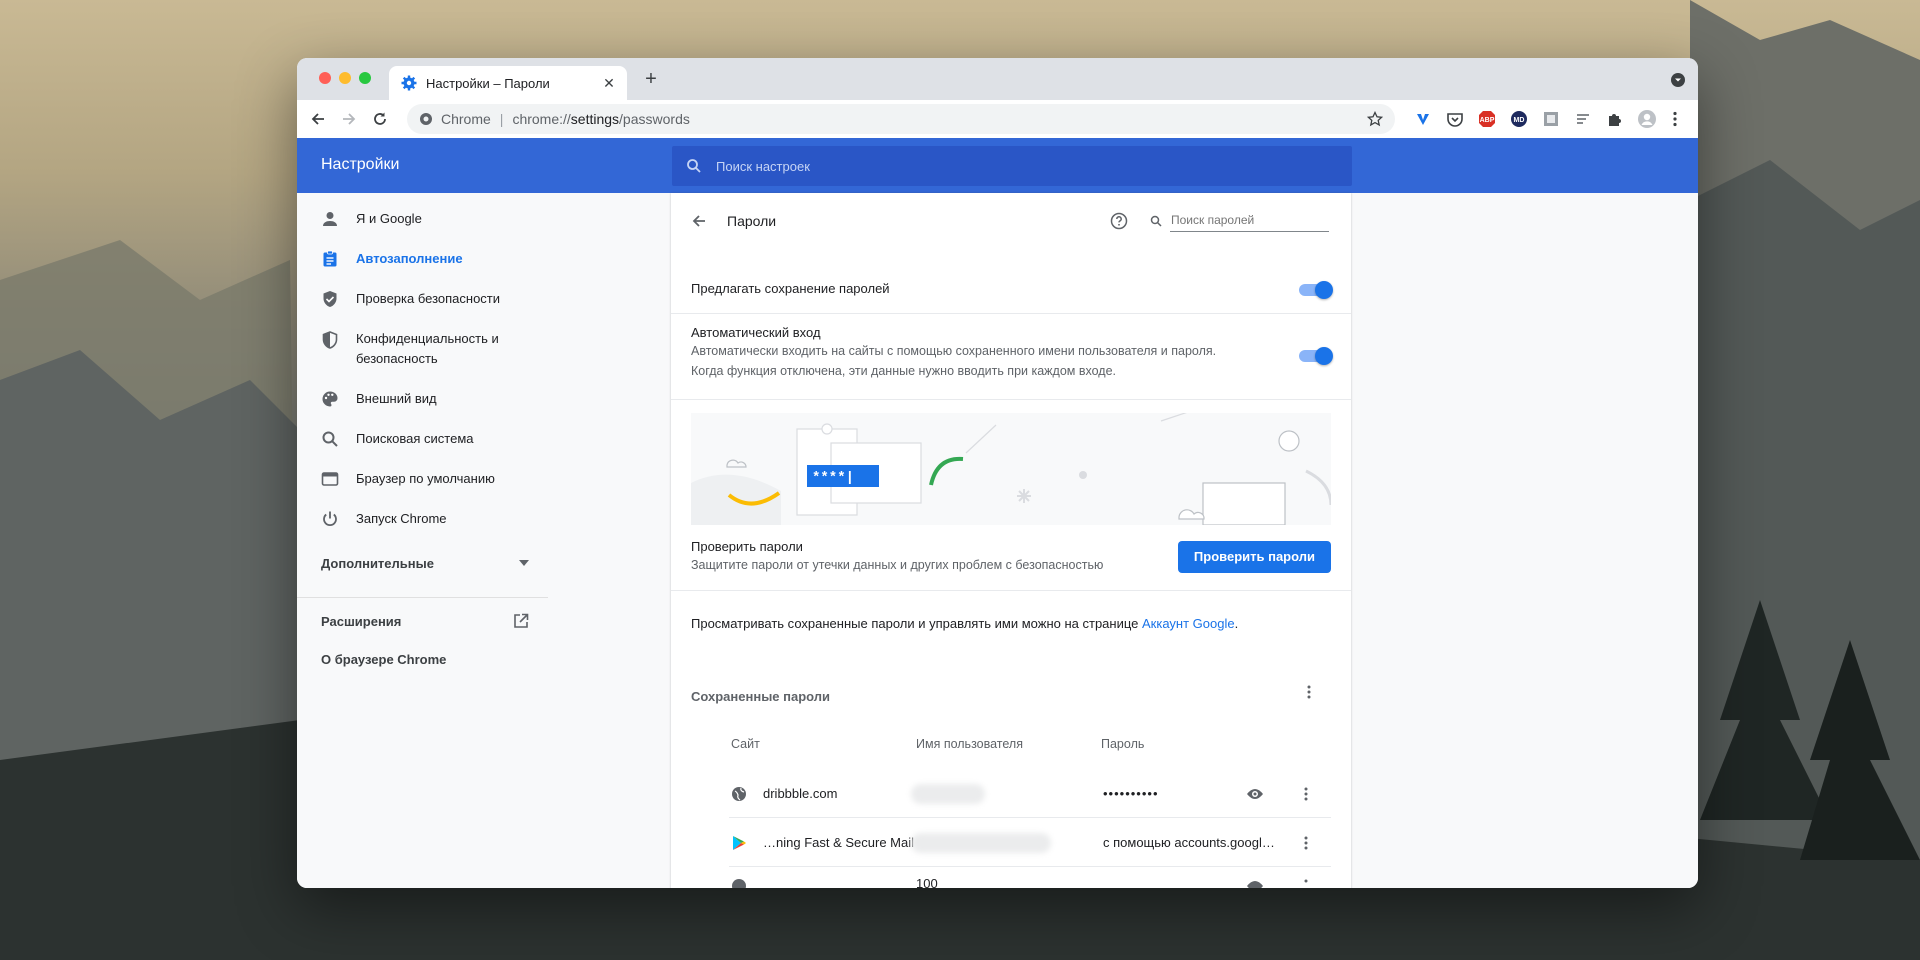 This screenshot has height=960, width=1920. I want to click on password-check-illustration: ****|, so click(1011, 469).